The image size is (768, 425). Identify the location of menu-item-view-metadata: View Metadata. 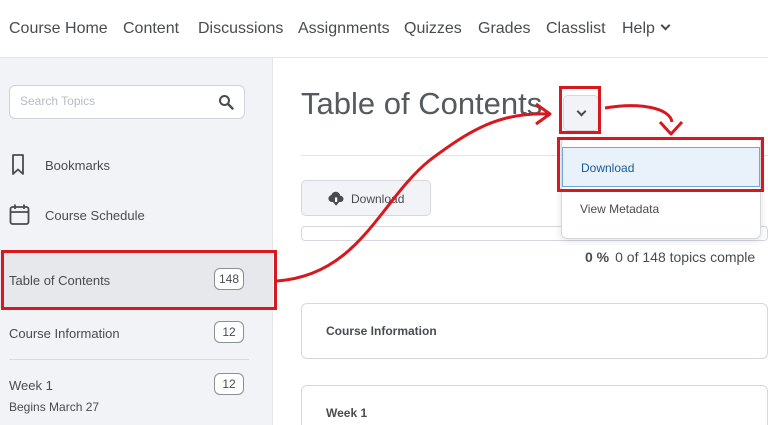
(661, 209).